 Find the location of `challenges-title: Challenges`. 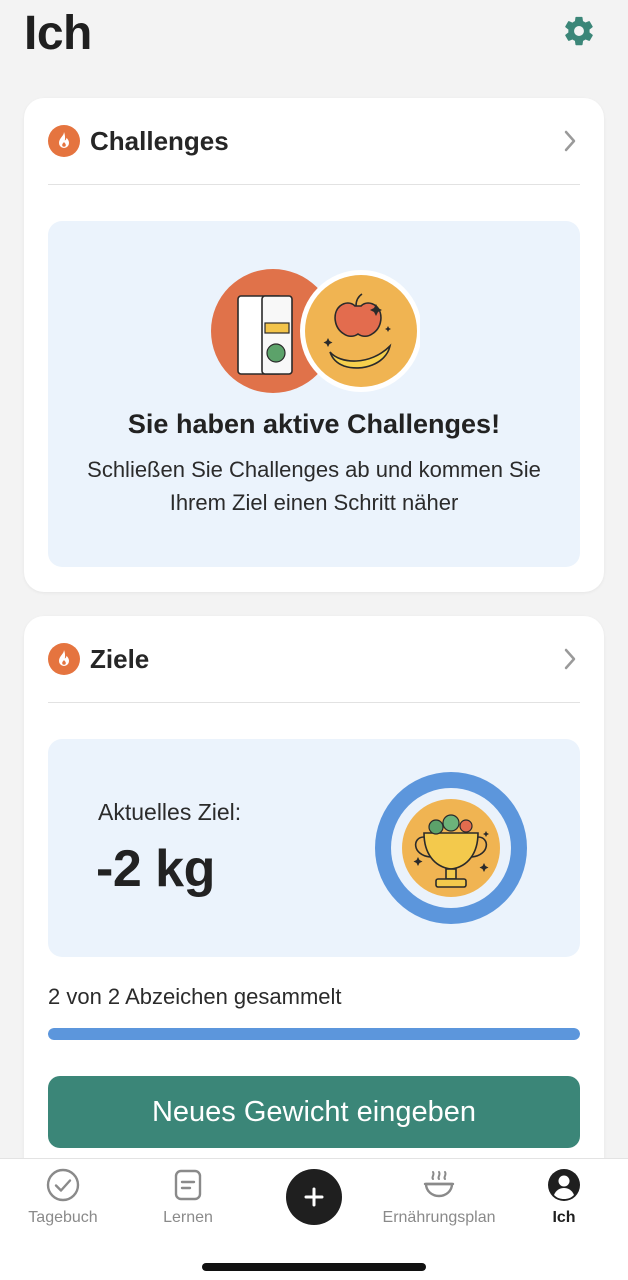

challenges-title: Challenges is located at coordinates (159, 140).